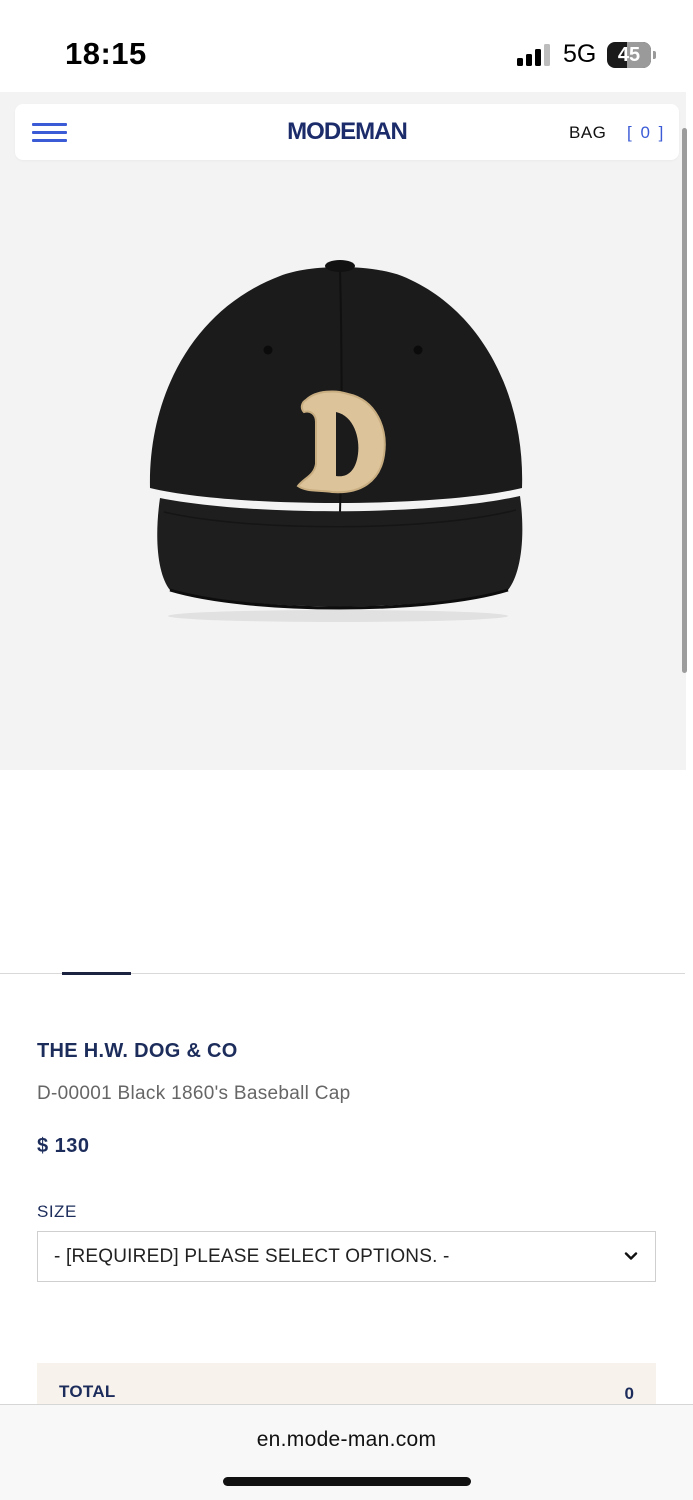 Image resolution: width=693 pixels, height=1500 pixels. Describe the element at coordinates (346, 1440) in the screenshot. I see `url-text: en.mode-man.com` at that location.